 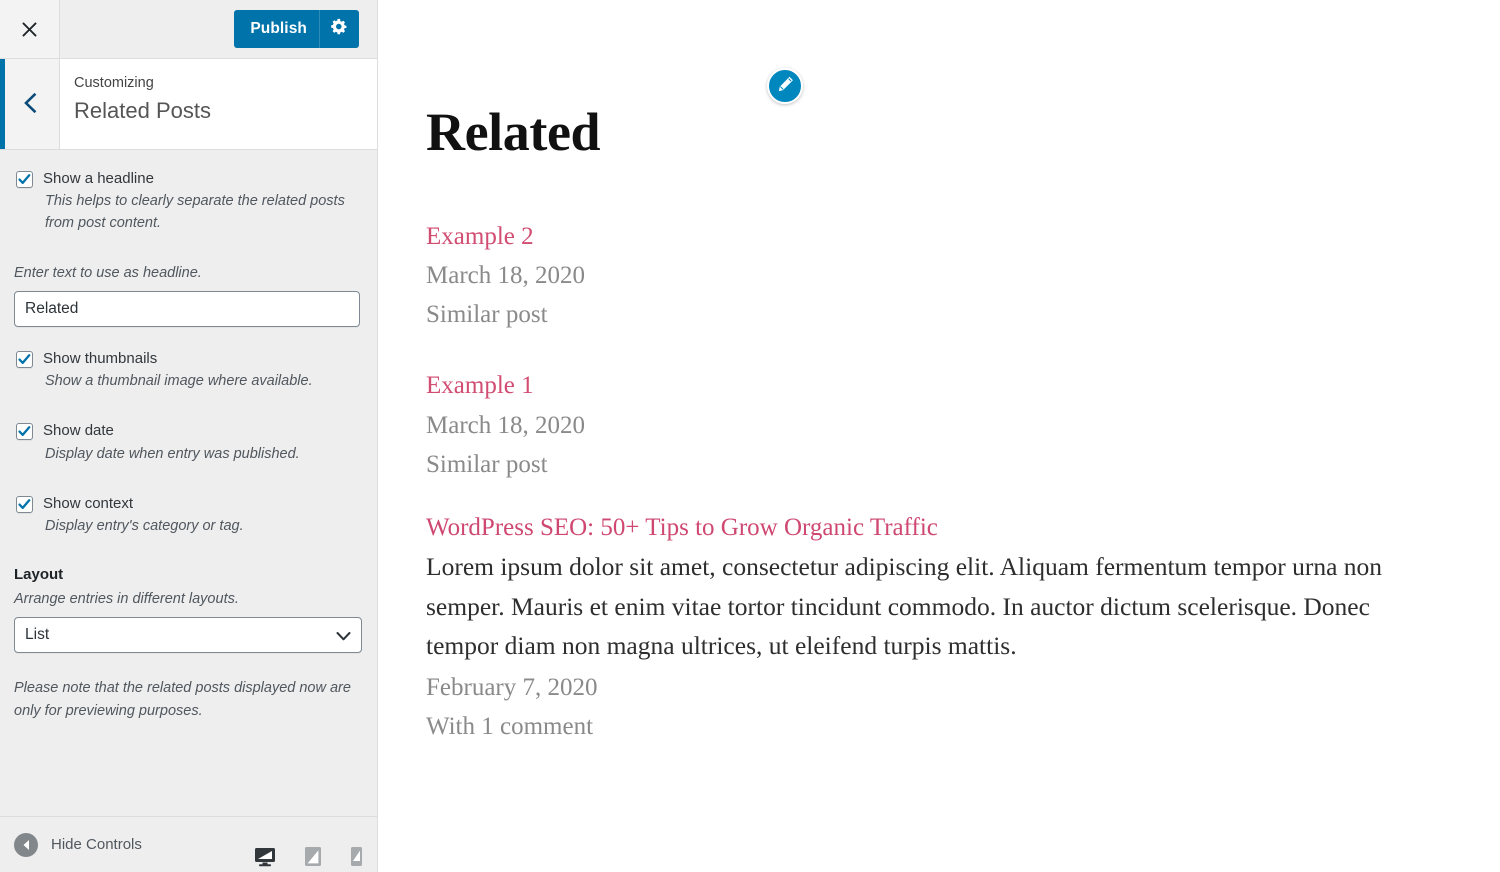 I want to click on control-headline-text: Enter text to use as headline., so click(x=187, y=295).